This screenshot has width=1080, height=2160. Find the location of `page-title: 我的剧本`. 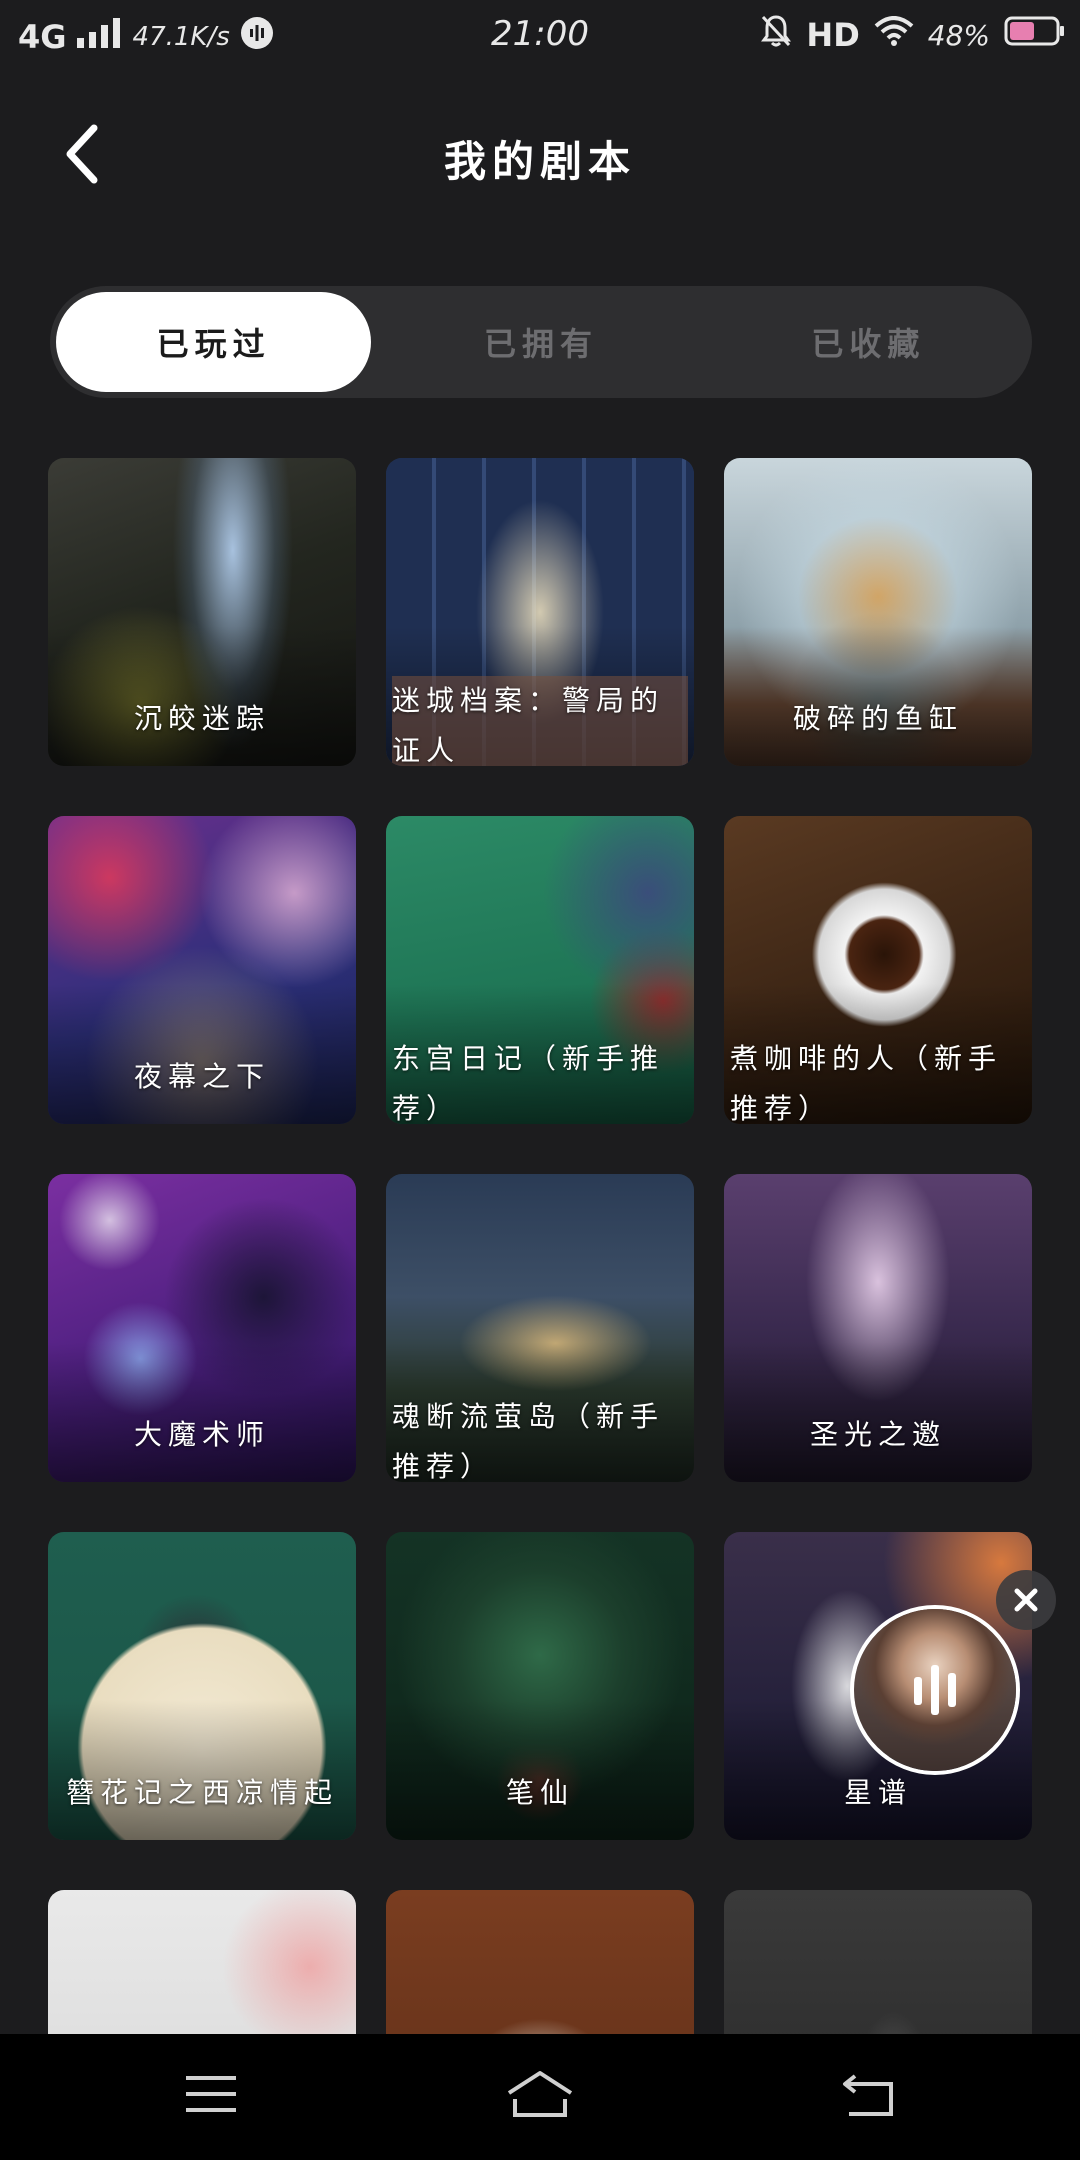

page-title: 我的剧本 is located at coordinates (539, 161).